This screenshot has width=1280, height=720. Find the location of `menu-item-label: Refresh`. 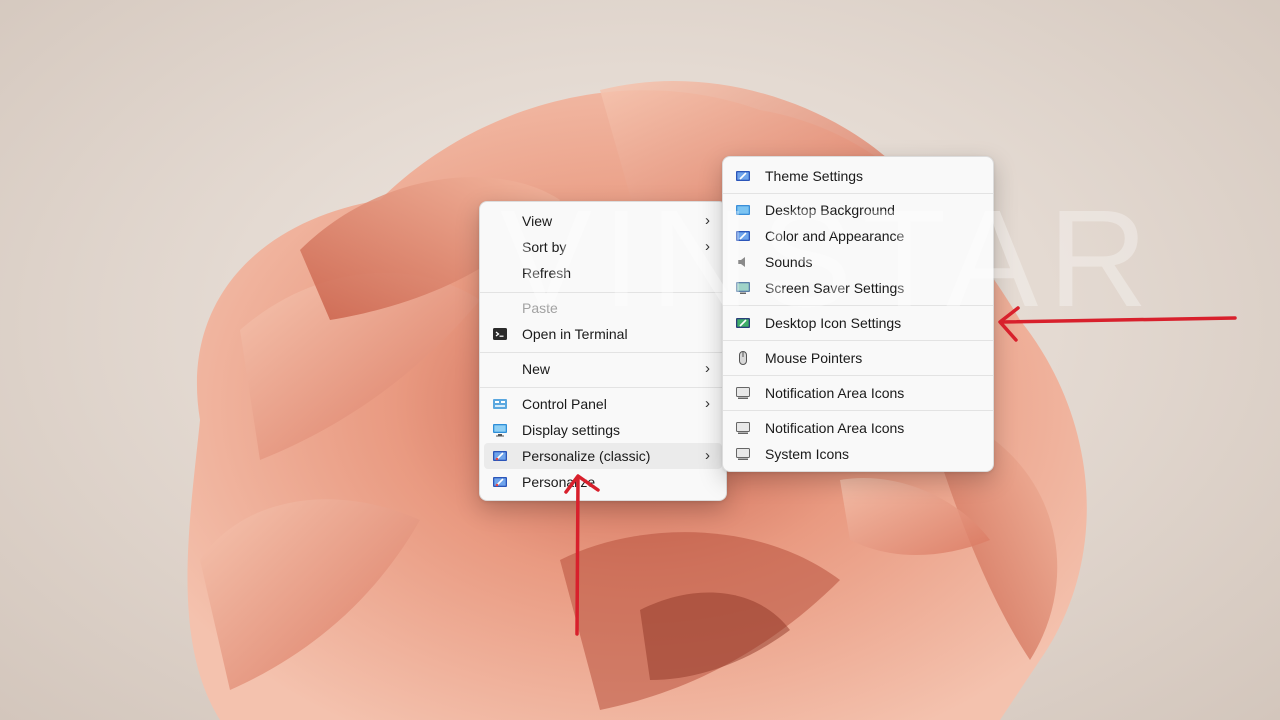

menu-item-label: Refresh is located at coordinates (547, 273).